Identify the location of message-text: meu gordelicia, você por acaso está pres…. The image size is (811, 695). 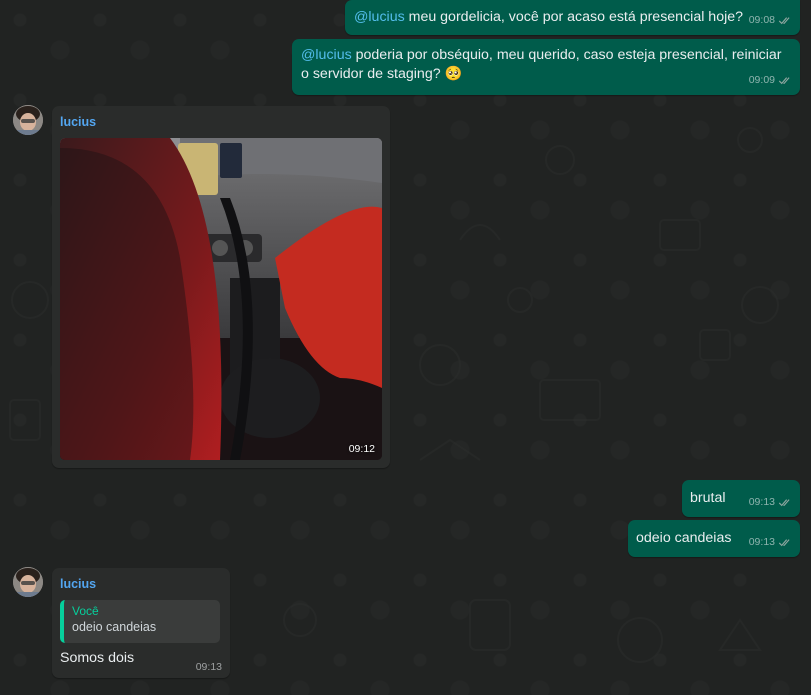
(574, 17).